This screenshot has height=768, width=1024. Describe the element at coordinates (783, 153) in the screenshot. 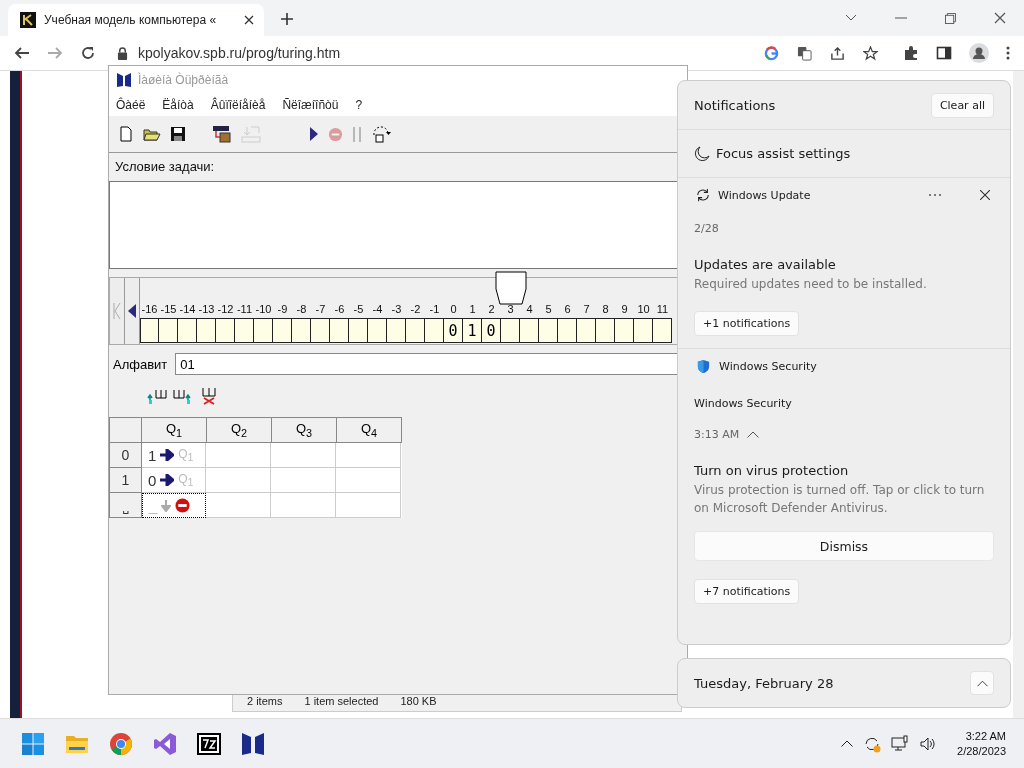

I see `focus-assist-link: Focus assist settings` at that location.